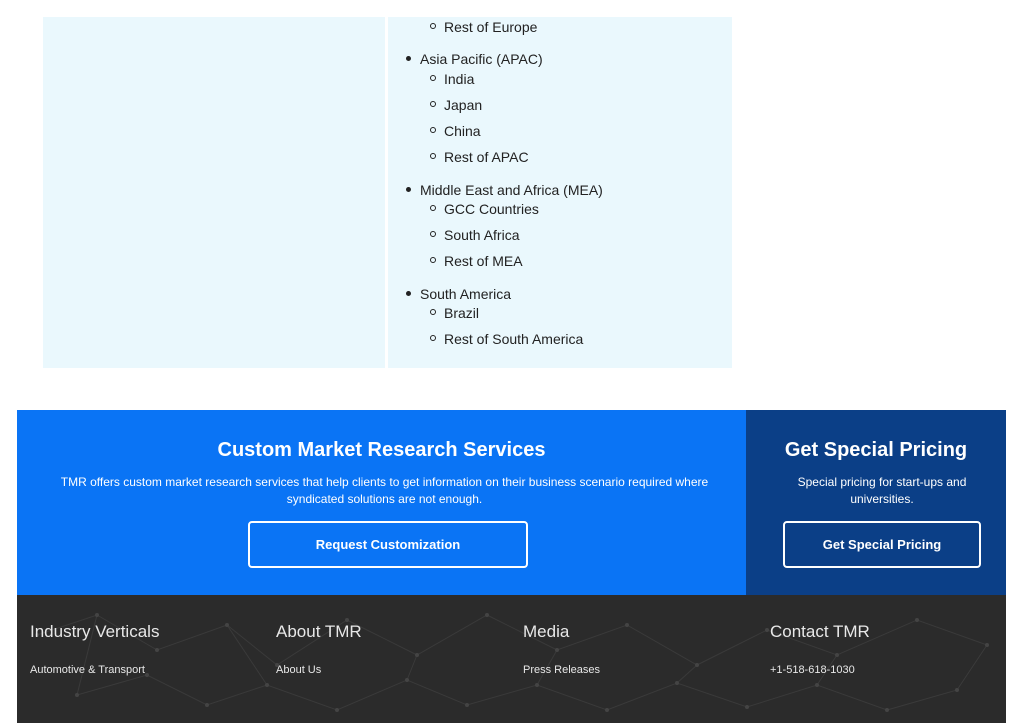 The height and width of the screenshot is (723, 1024). I want to click on list-item: Middle East and Africa (MEA), so click(511, 190).